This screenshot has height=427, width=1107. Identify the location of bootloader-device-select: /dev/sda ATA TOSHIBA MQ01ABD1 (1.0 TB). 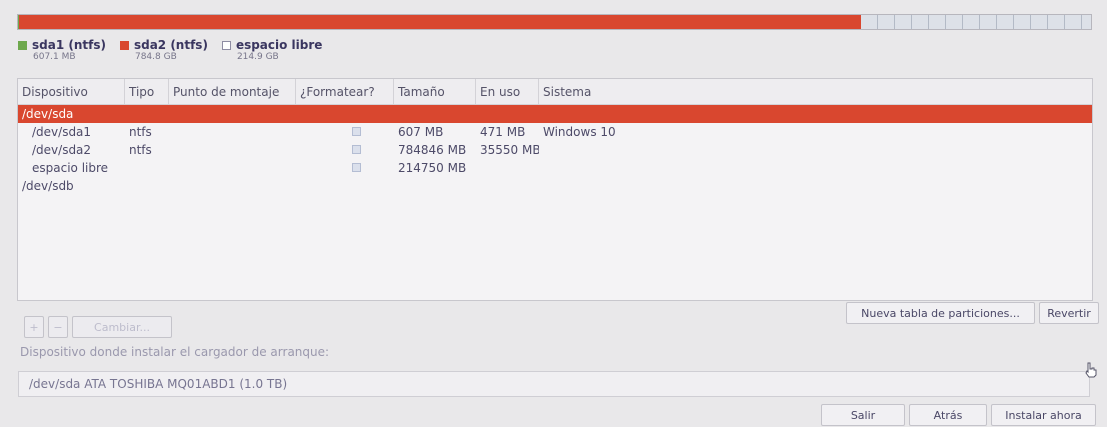
(554, 384).